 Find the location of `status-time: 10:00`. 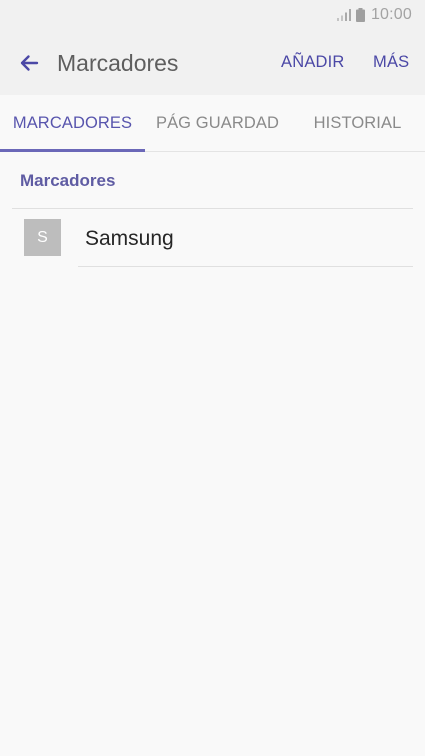

status-time: 10:00 is located at coordinates (391, 14).